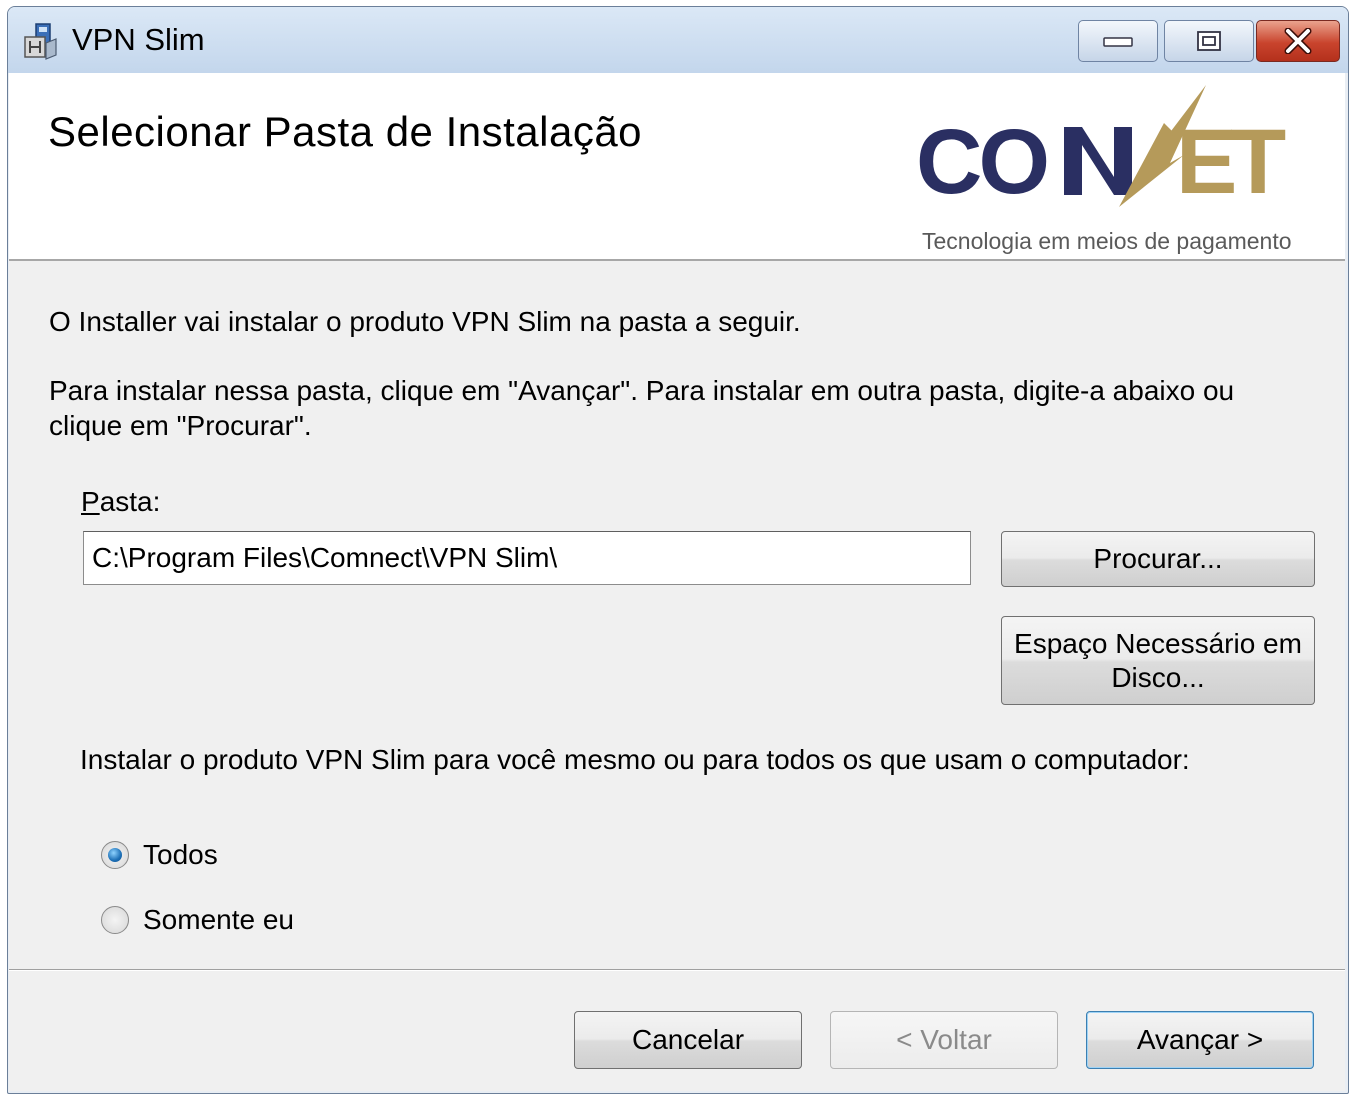  I want to click on folder-label-accesskey: P, so click(90, 501).